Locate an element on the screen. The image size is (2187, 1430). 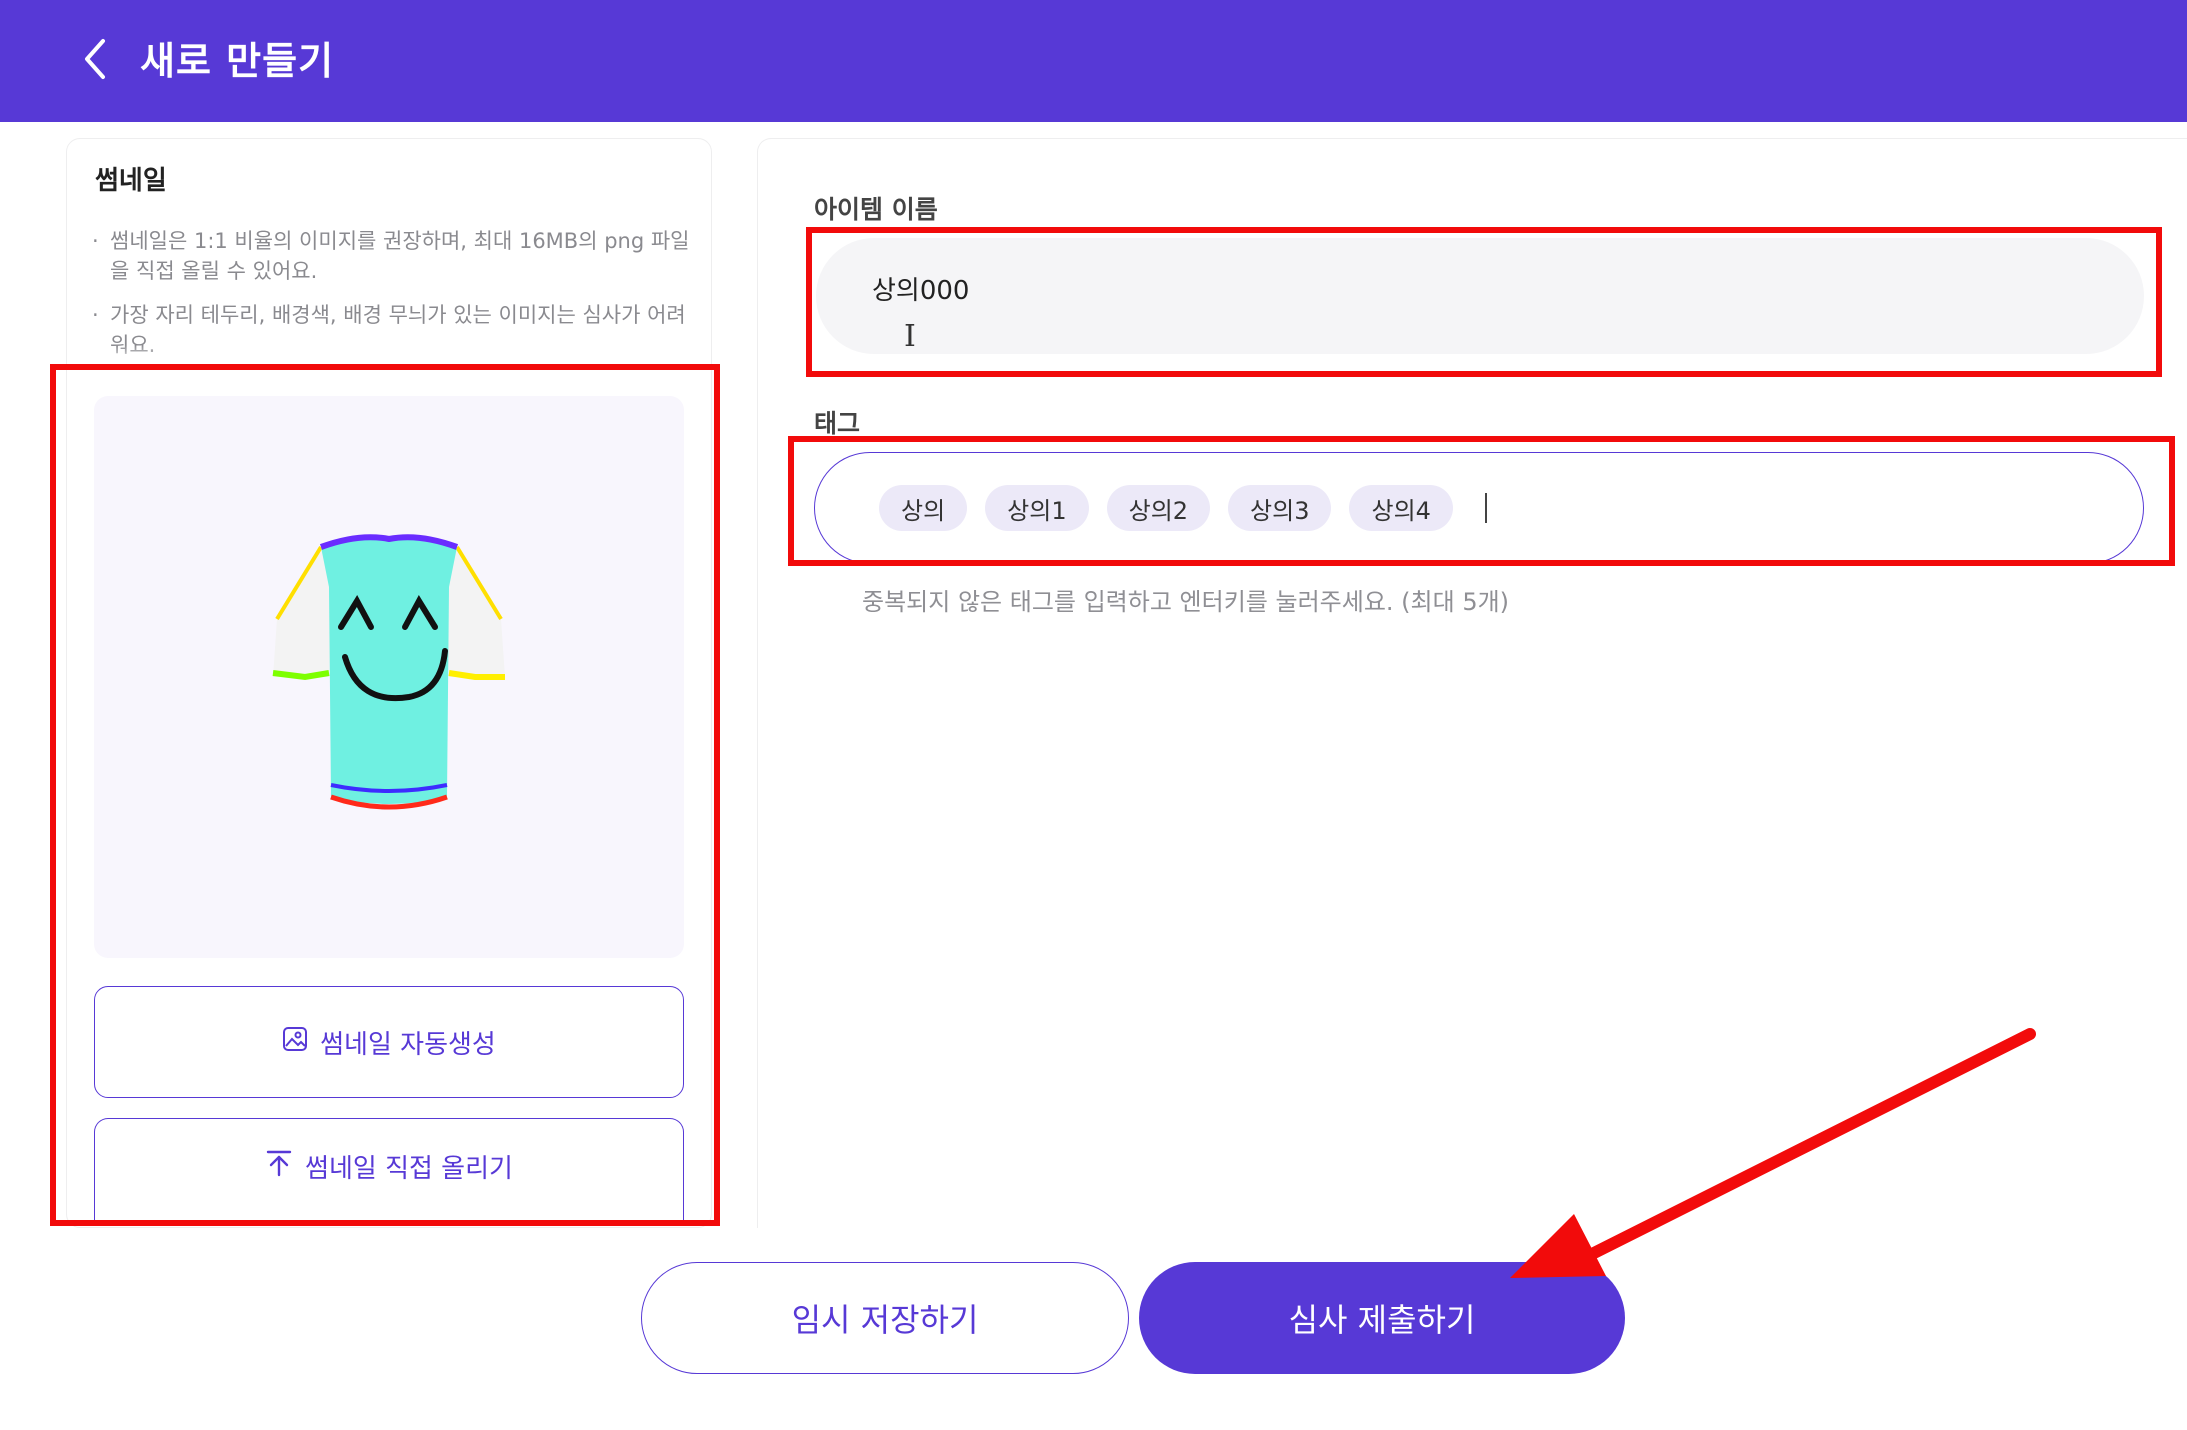
chevron-left-icon is located at coordinates (95, 61).